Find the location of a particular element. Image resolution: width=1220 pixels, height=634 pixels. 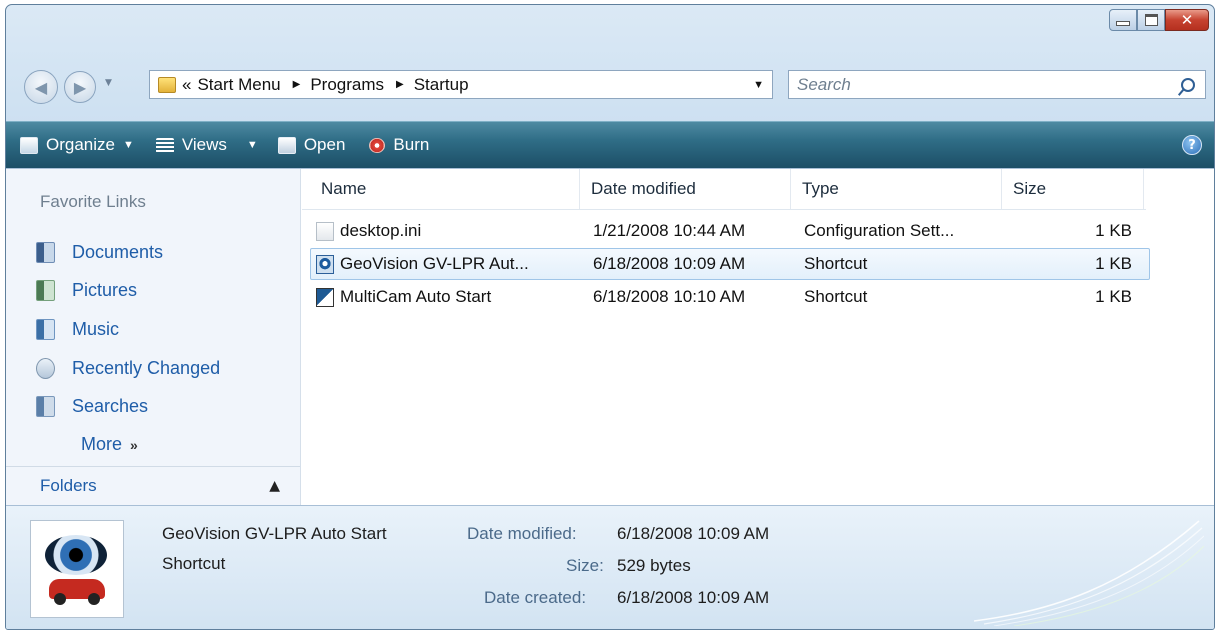

organize-button: Organize ▼ is located at coordinates (77, 145).